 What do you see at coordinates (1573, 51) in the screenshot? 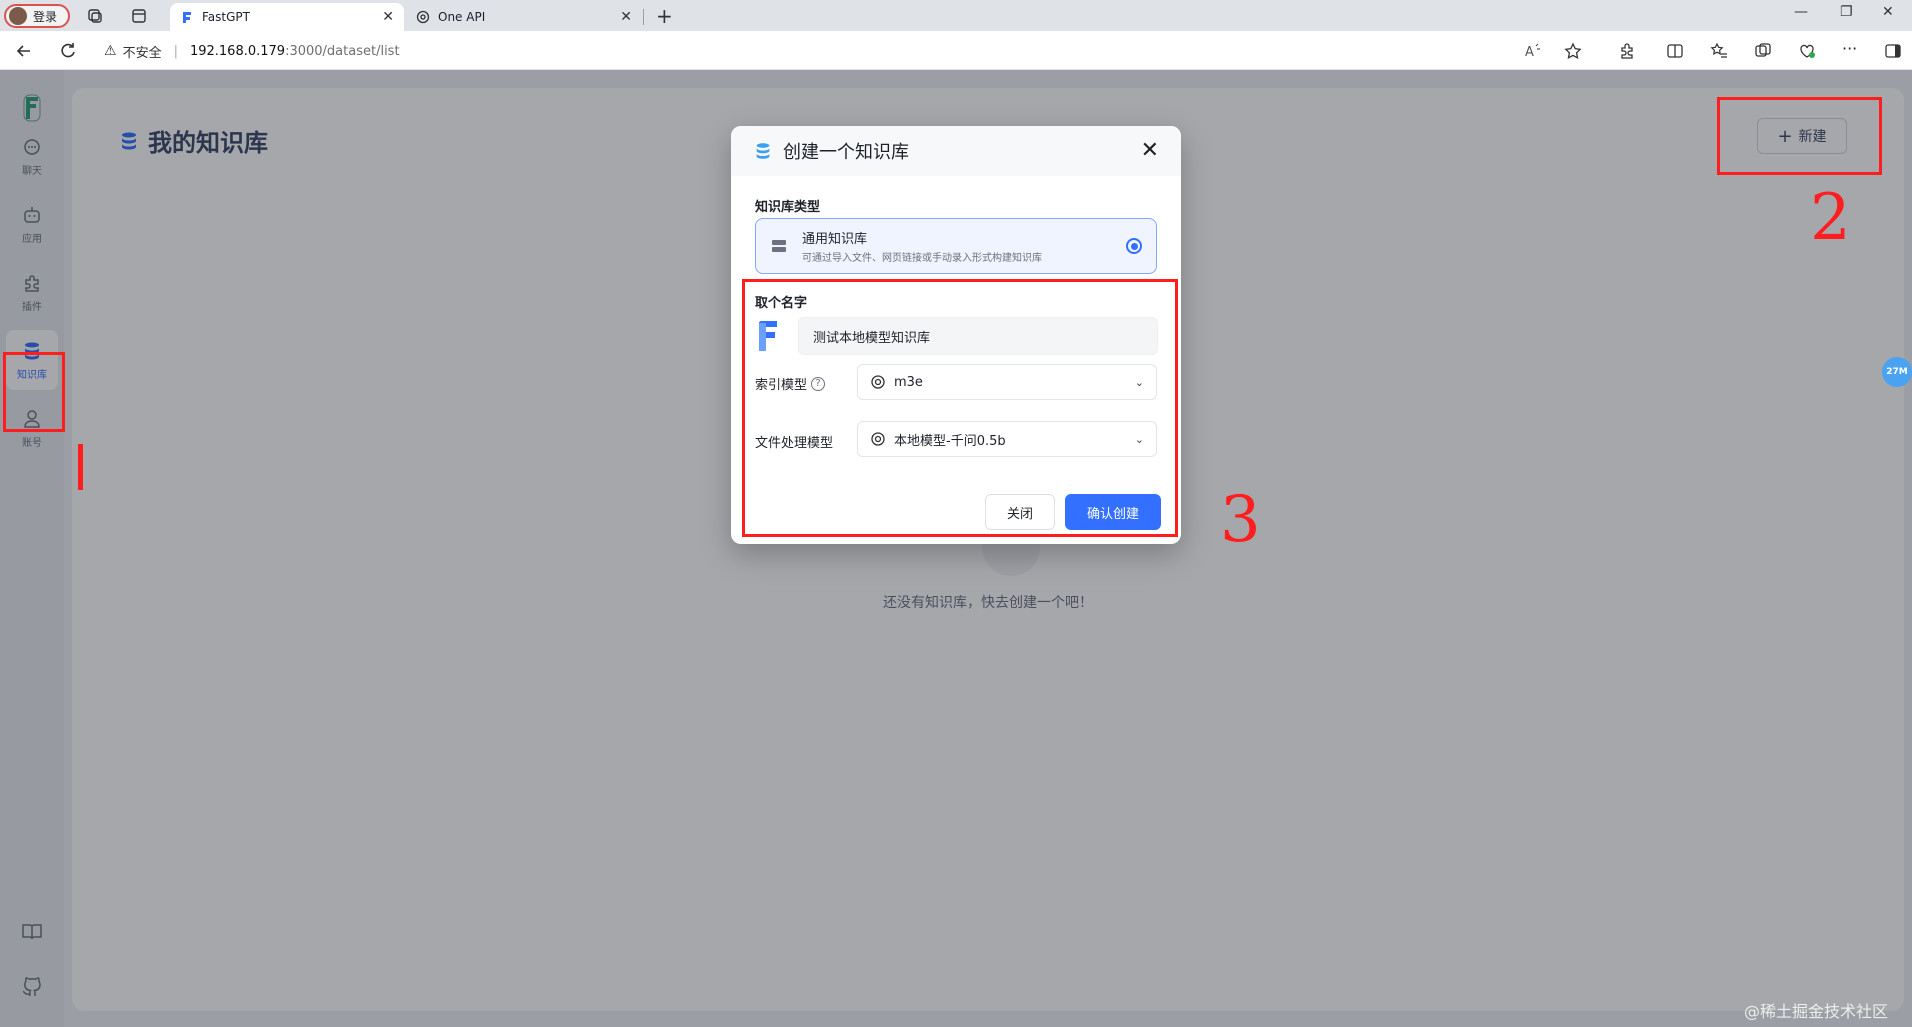
I see `favorite-star-icon` at bounding box center [1573, 51].